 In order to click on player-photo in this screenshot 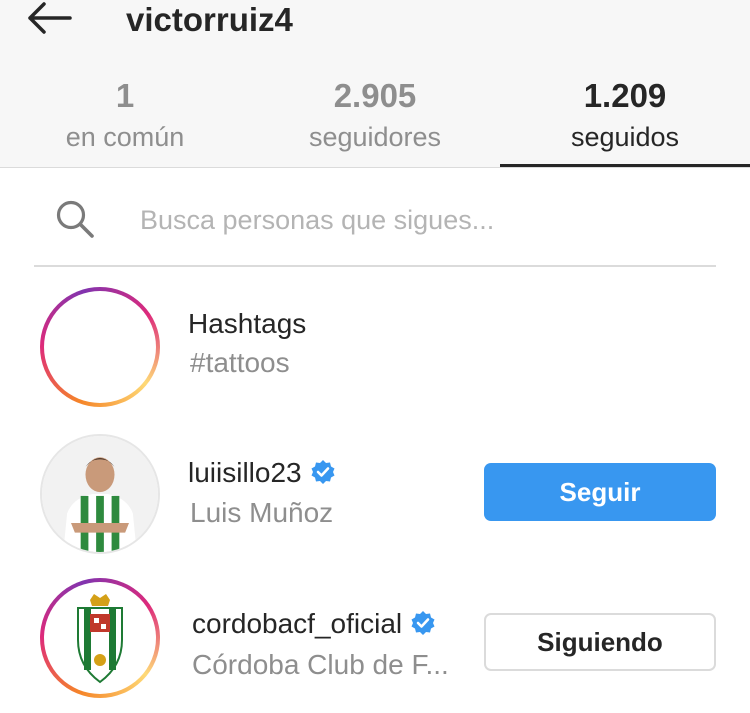, I will do `click(100, 494)`.